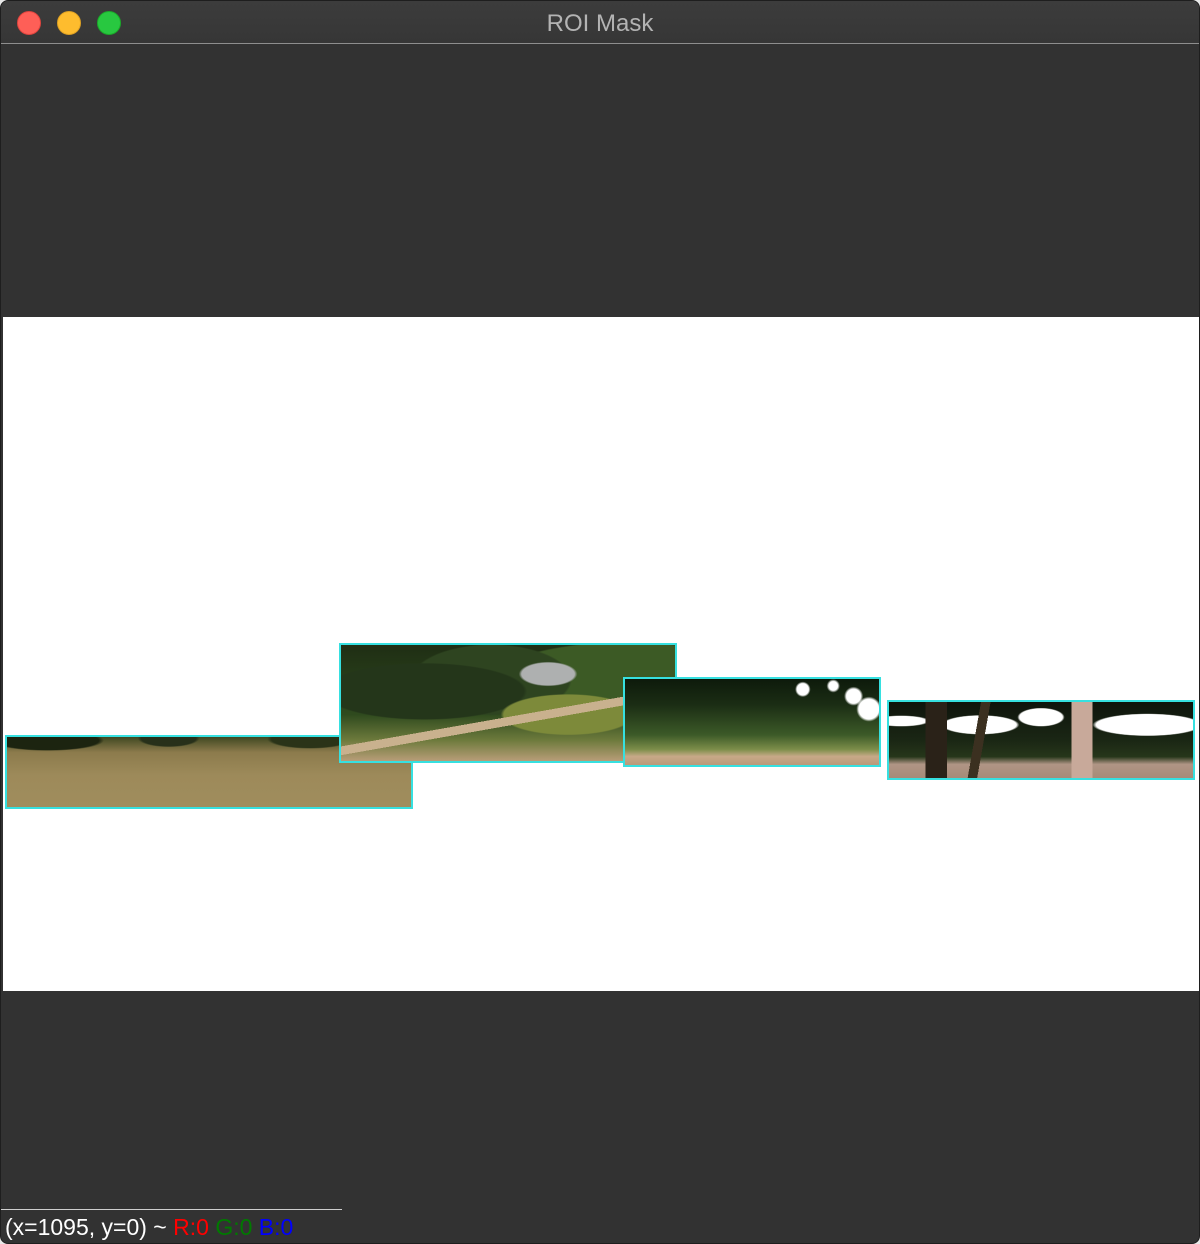 The height and width of the screenshot is (1244, 1200). I want to click on green-value: G:0, so click(234, 1227).